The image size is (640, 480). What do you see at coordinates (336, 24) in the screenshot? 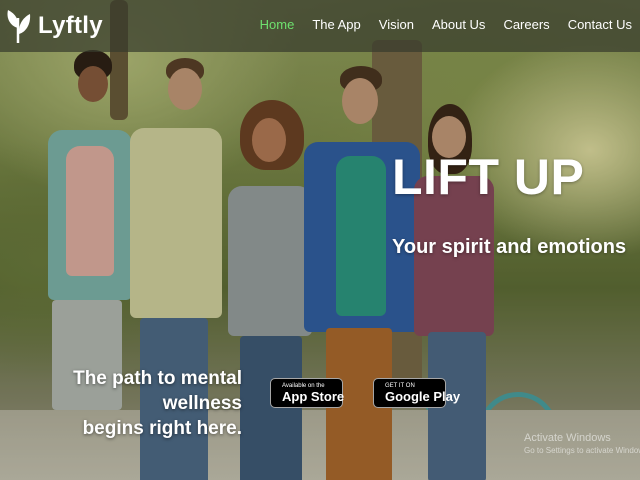
I see `nav-the-app: The App` at bounding box center [336, 24].